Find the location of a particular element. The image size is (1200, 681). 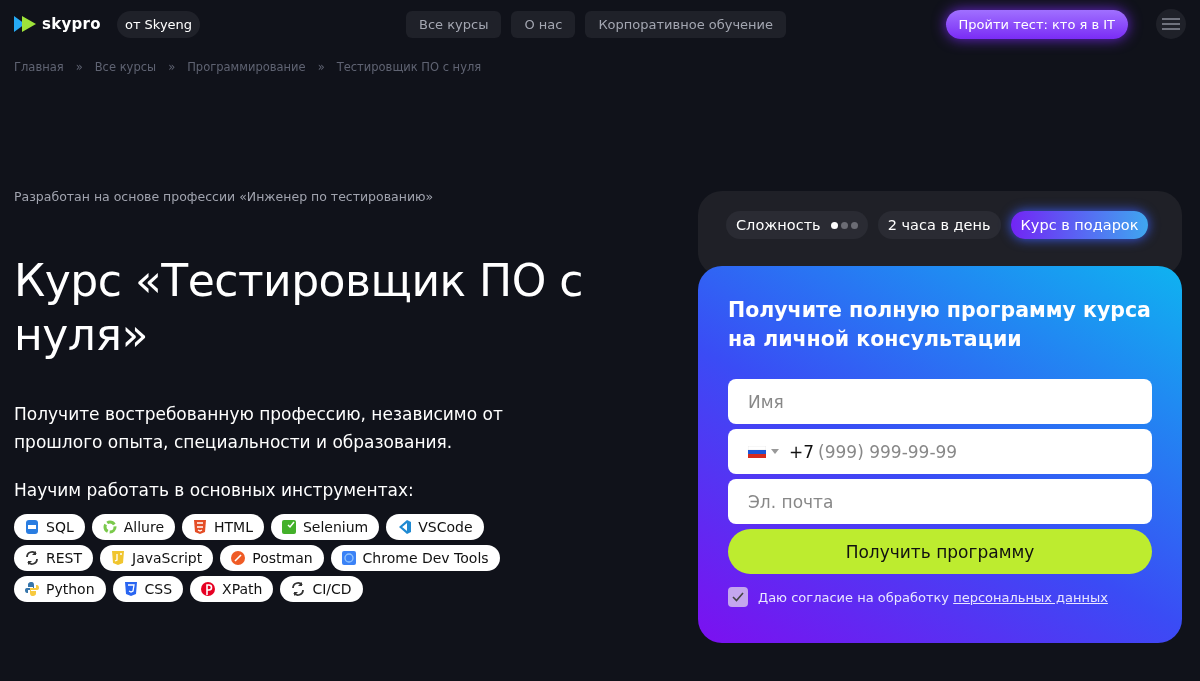

logo-text: skypro is located at coordinates (71, 24).